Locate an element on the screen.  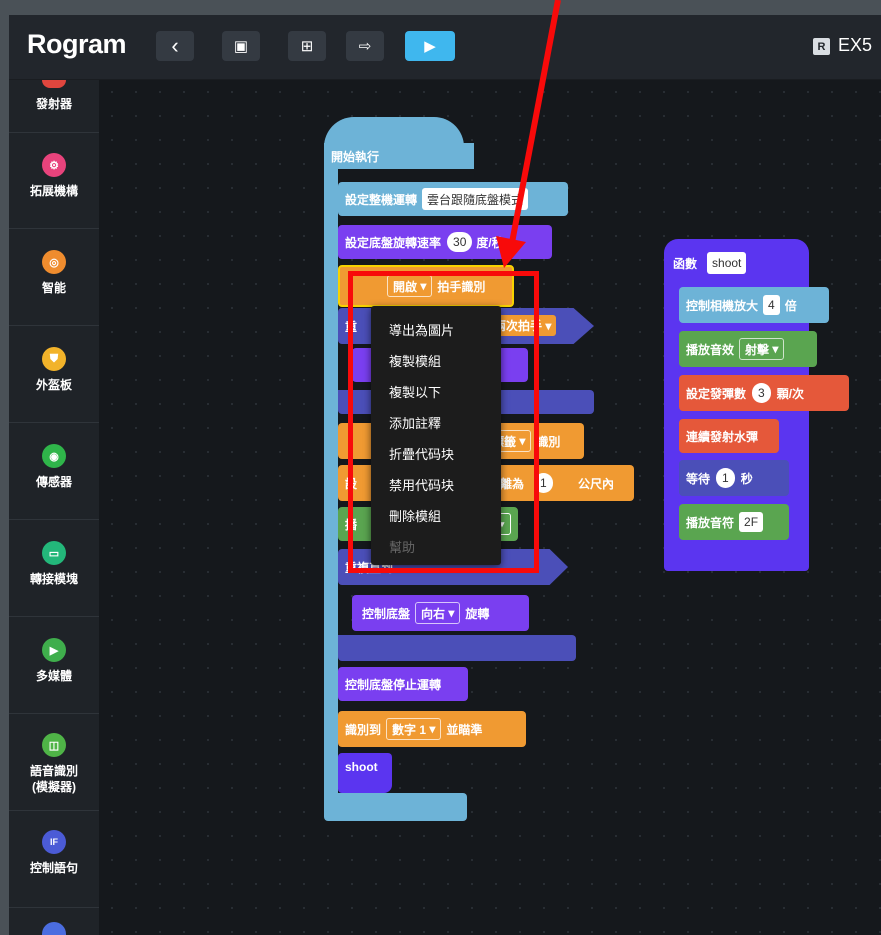
function-name-input: shoot is located at coordinates (727, 263).